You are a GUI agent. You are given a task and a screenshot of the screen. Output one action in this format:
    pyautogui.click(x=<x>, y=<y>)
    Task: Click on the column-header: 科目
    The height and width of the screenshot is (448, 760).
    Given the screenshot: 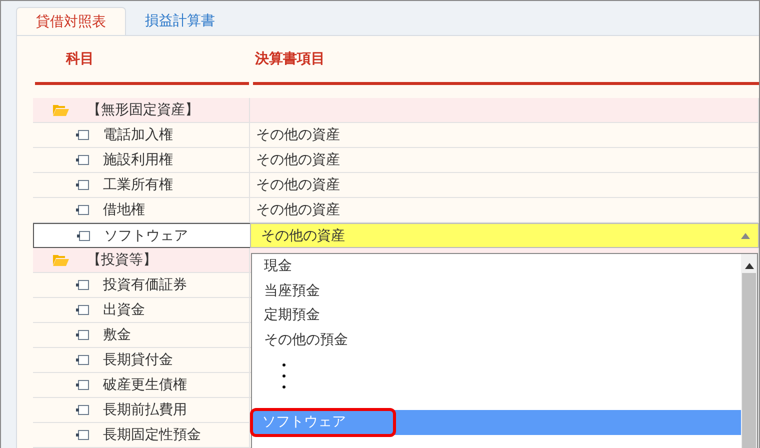 What is the action you would take?
    pyautogui.click(x=142, y=60)
    